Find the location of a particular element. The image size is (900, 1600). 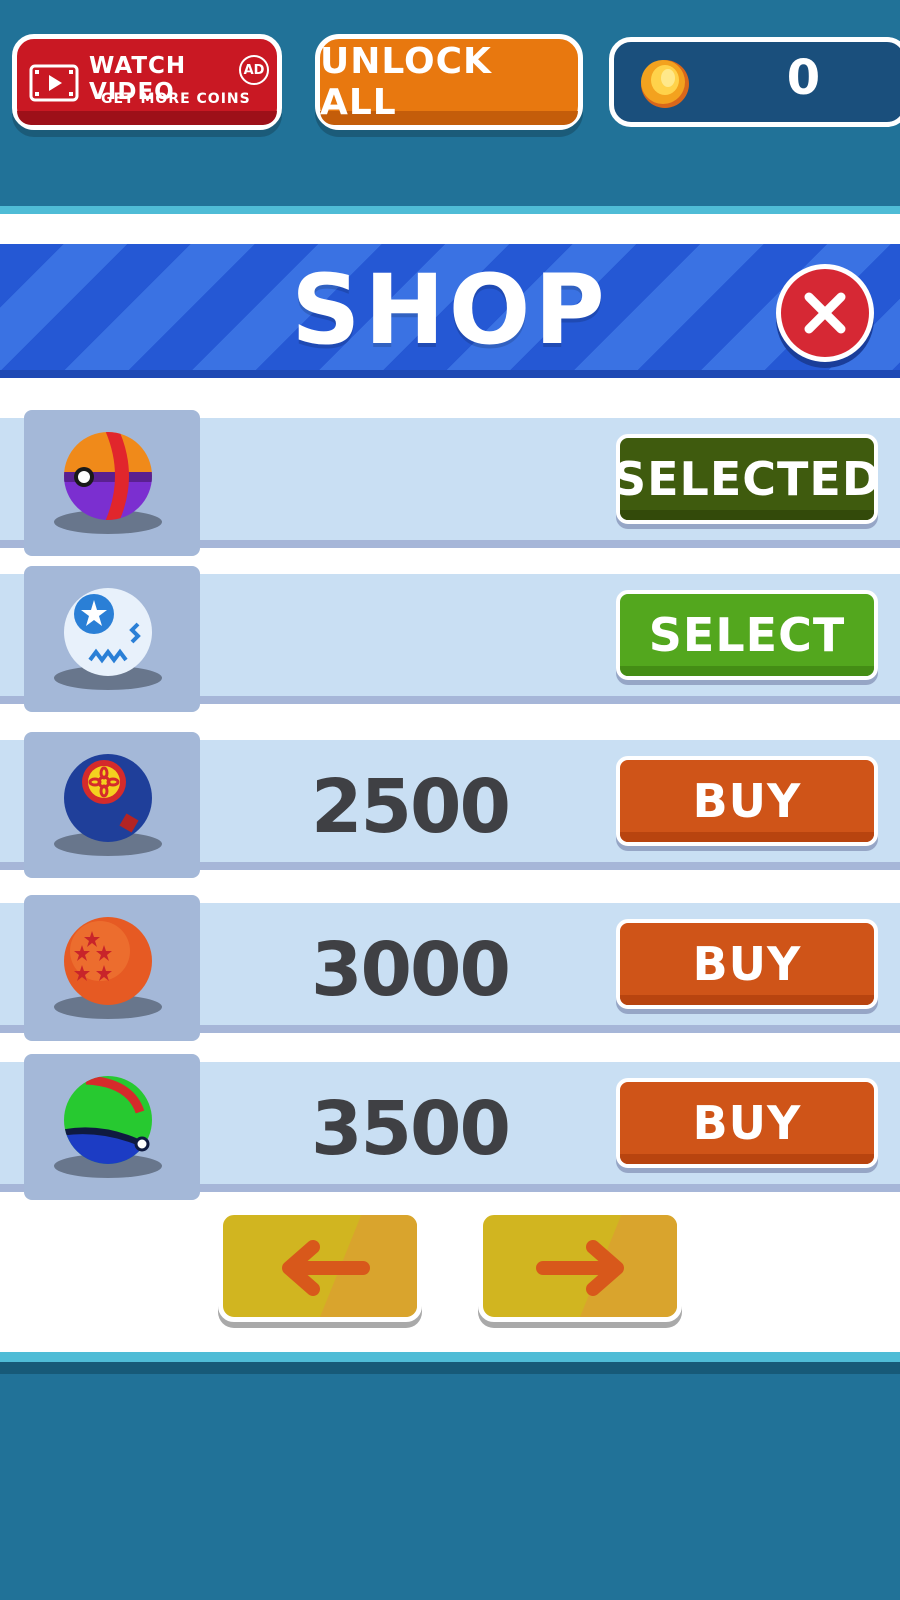

item-price: 2500 is located at coordinates (411, 807).